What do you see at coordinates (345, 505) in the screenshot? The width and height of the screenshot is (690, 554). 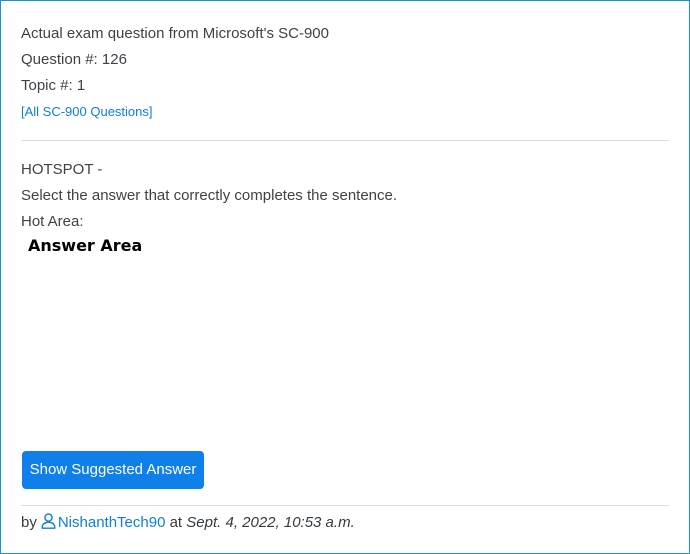 I see `footer-divider` at bounding box center [345, 505].